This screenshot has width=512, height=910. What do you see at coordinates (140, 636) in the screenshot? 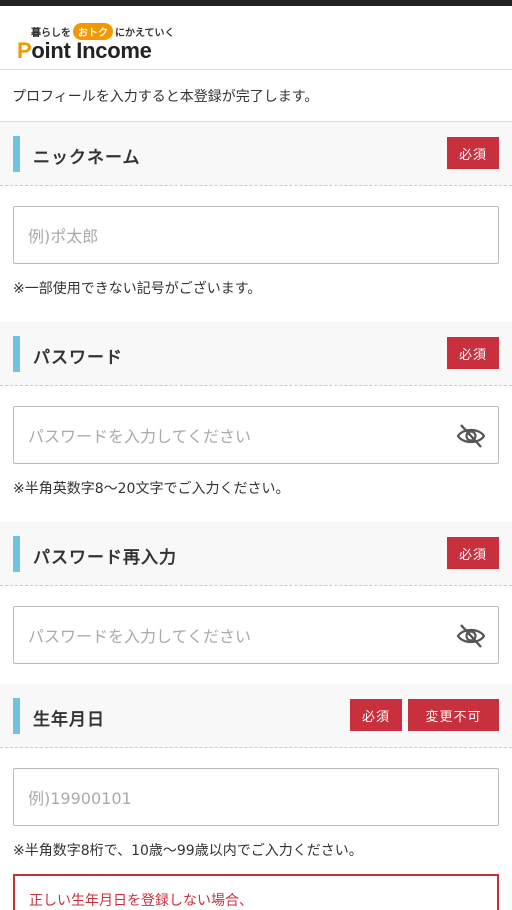
I see `password-confirm-placeholder: パスワードを入力してください` at bounding box center [140, 636].